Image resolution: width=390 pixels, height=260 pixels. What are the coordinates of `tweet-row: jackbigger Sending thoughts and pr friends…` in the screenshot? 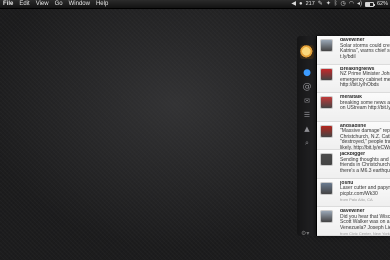 It's located at (353, 164).